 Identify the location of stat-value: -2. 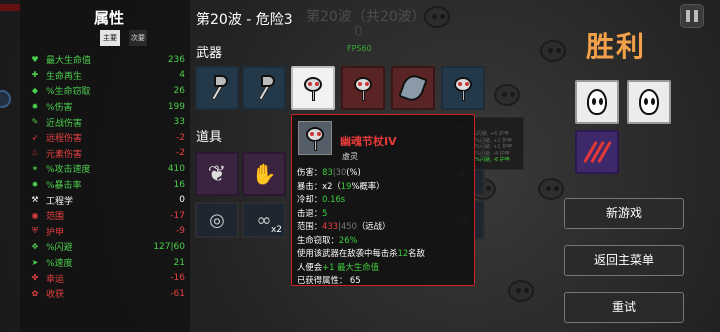
(180, 153).